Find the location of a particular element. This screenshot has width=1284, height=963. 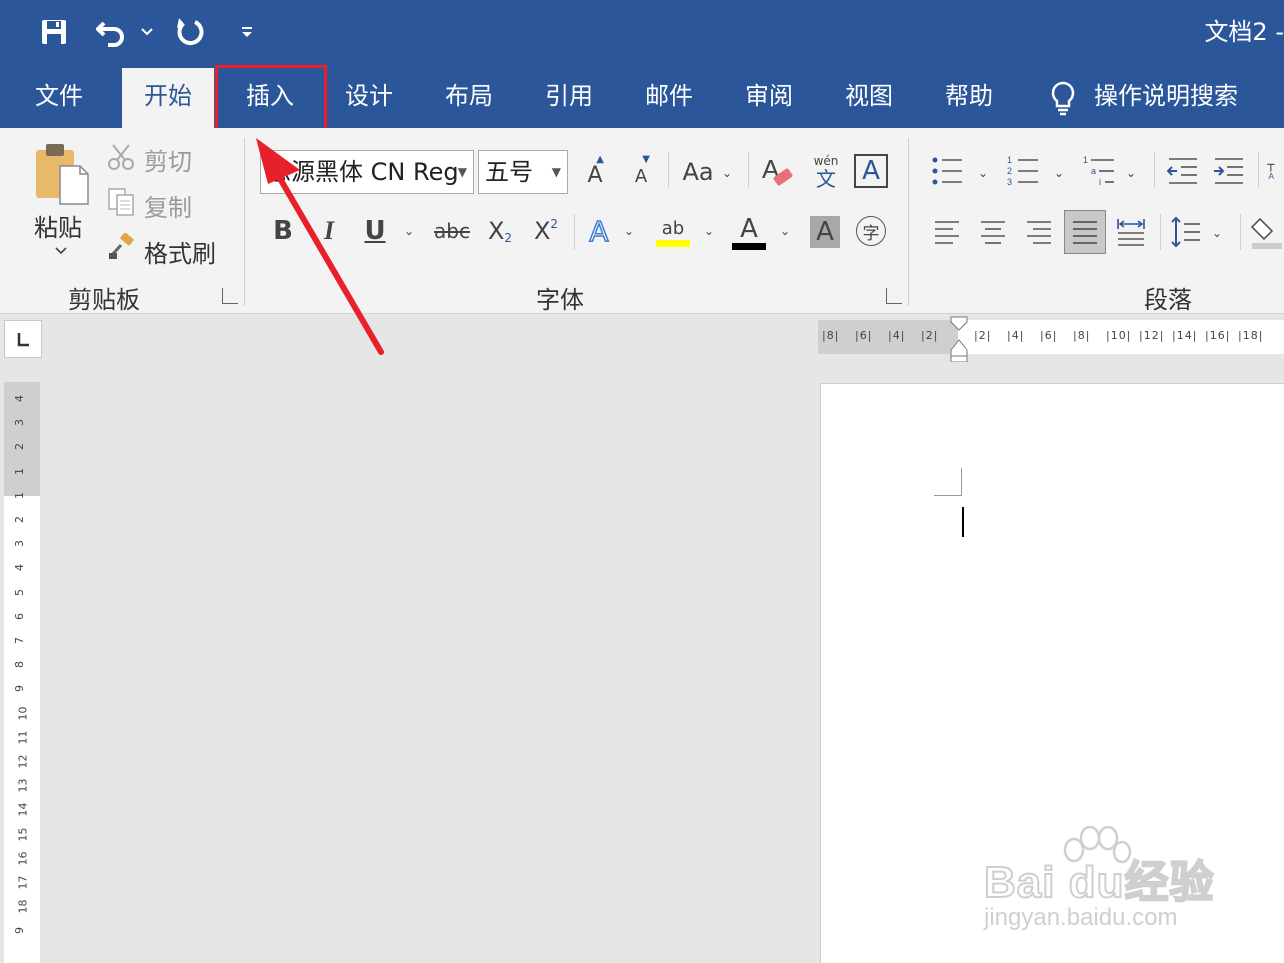

font-size-value: 五号 is located at coordinates (509, 172).